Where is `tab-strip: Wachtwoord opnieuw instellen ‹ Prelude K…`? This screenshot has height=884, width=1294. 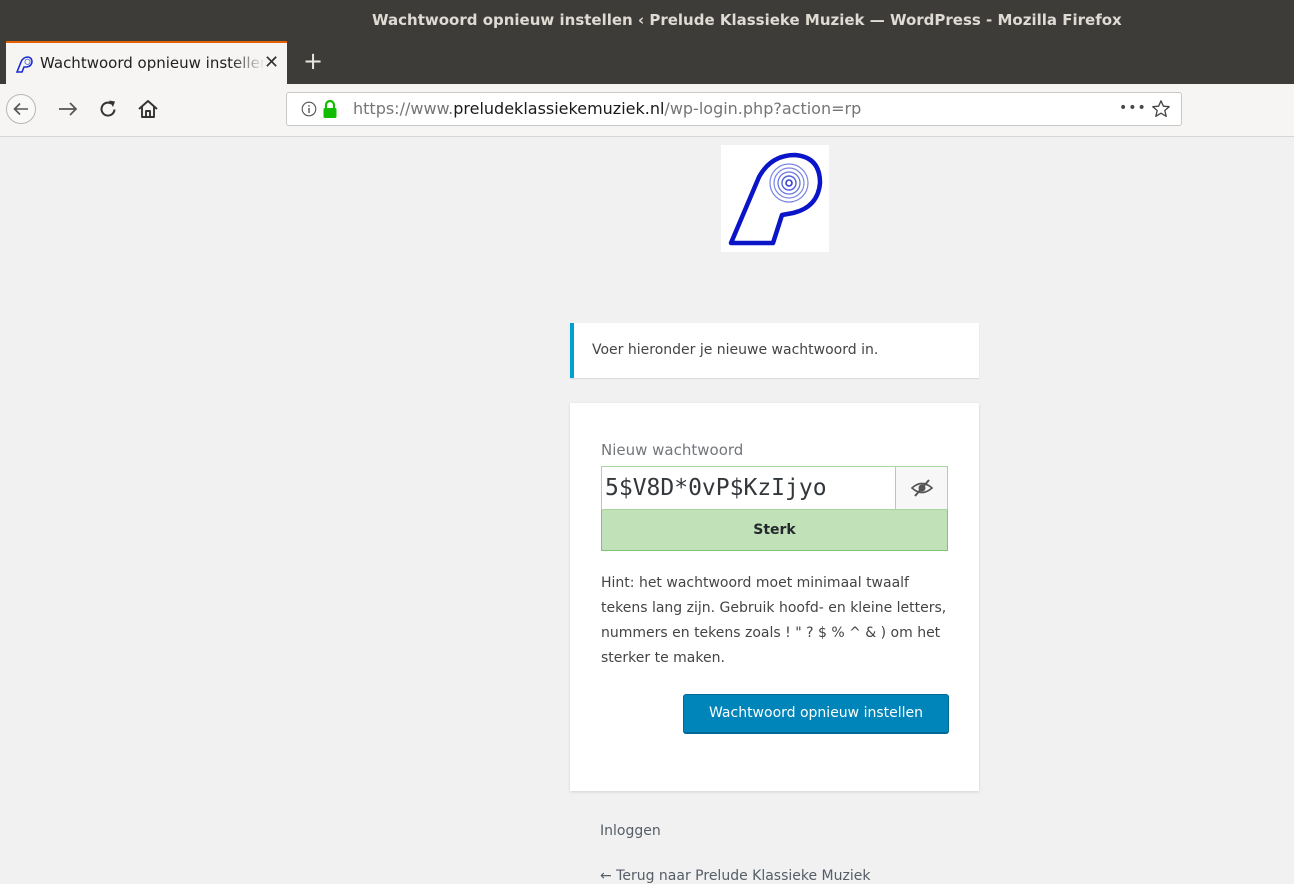 tab-strip: Wachtwoord opnieuw instellen ‹ Prelude K… is located at coordinates (647, 62).